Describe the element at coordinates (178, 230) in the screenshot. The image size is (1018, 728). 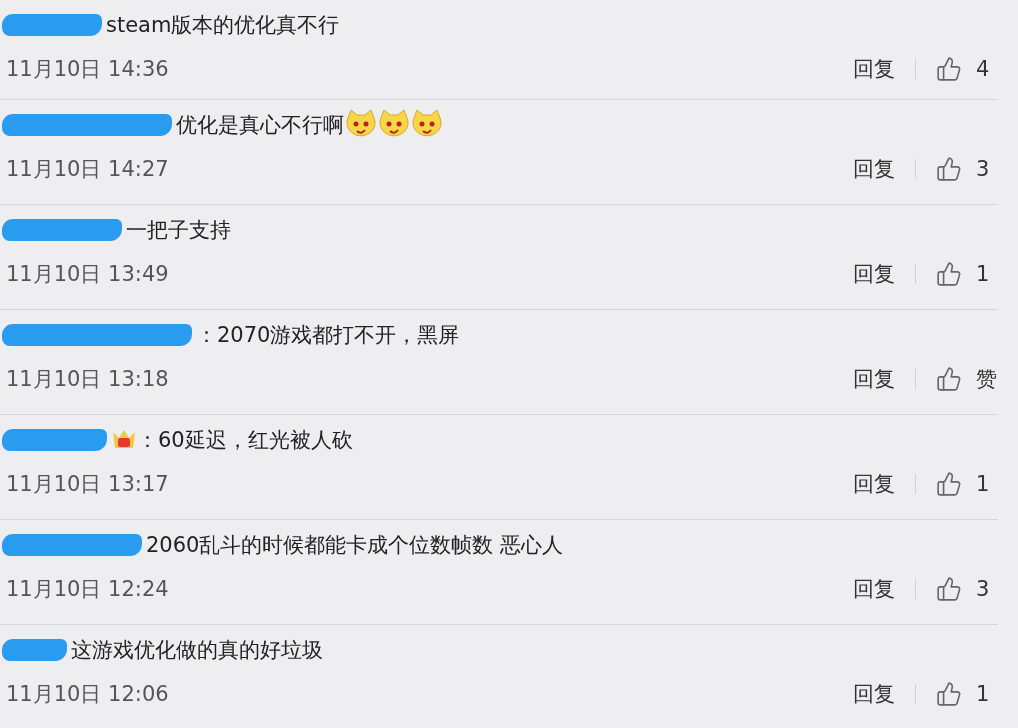
I see `comment-text: 一把子支持` at that location.